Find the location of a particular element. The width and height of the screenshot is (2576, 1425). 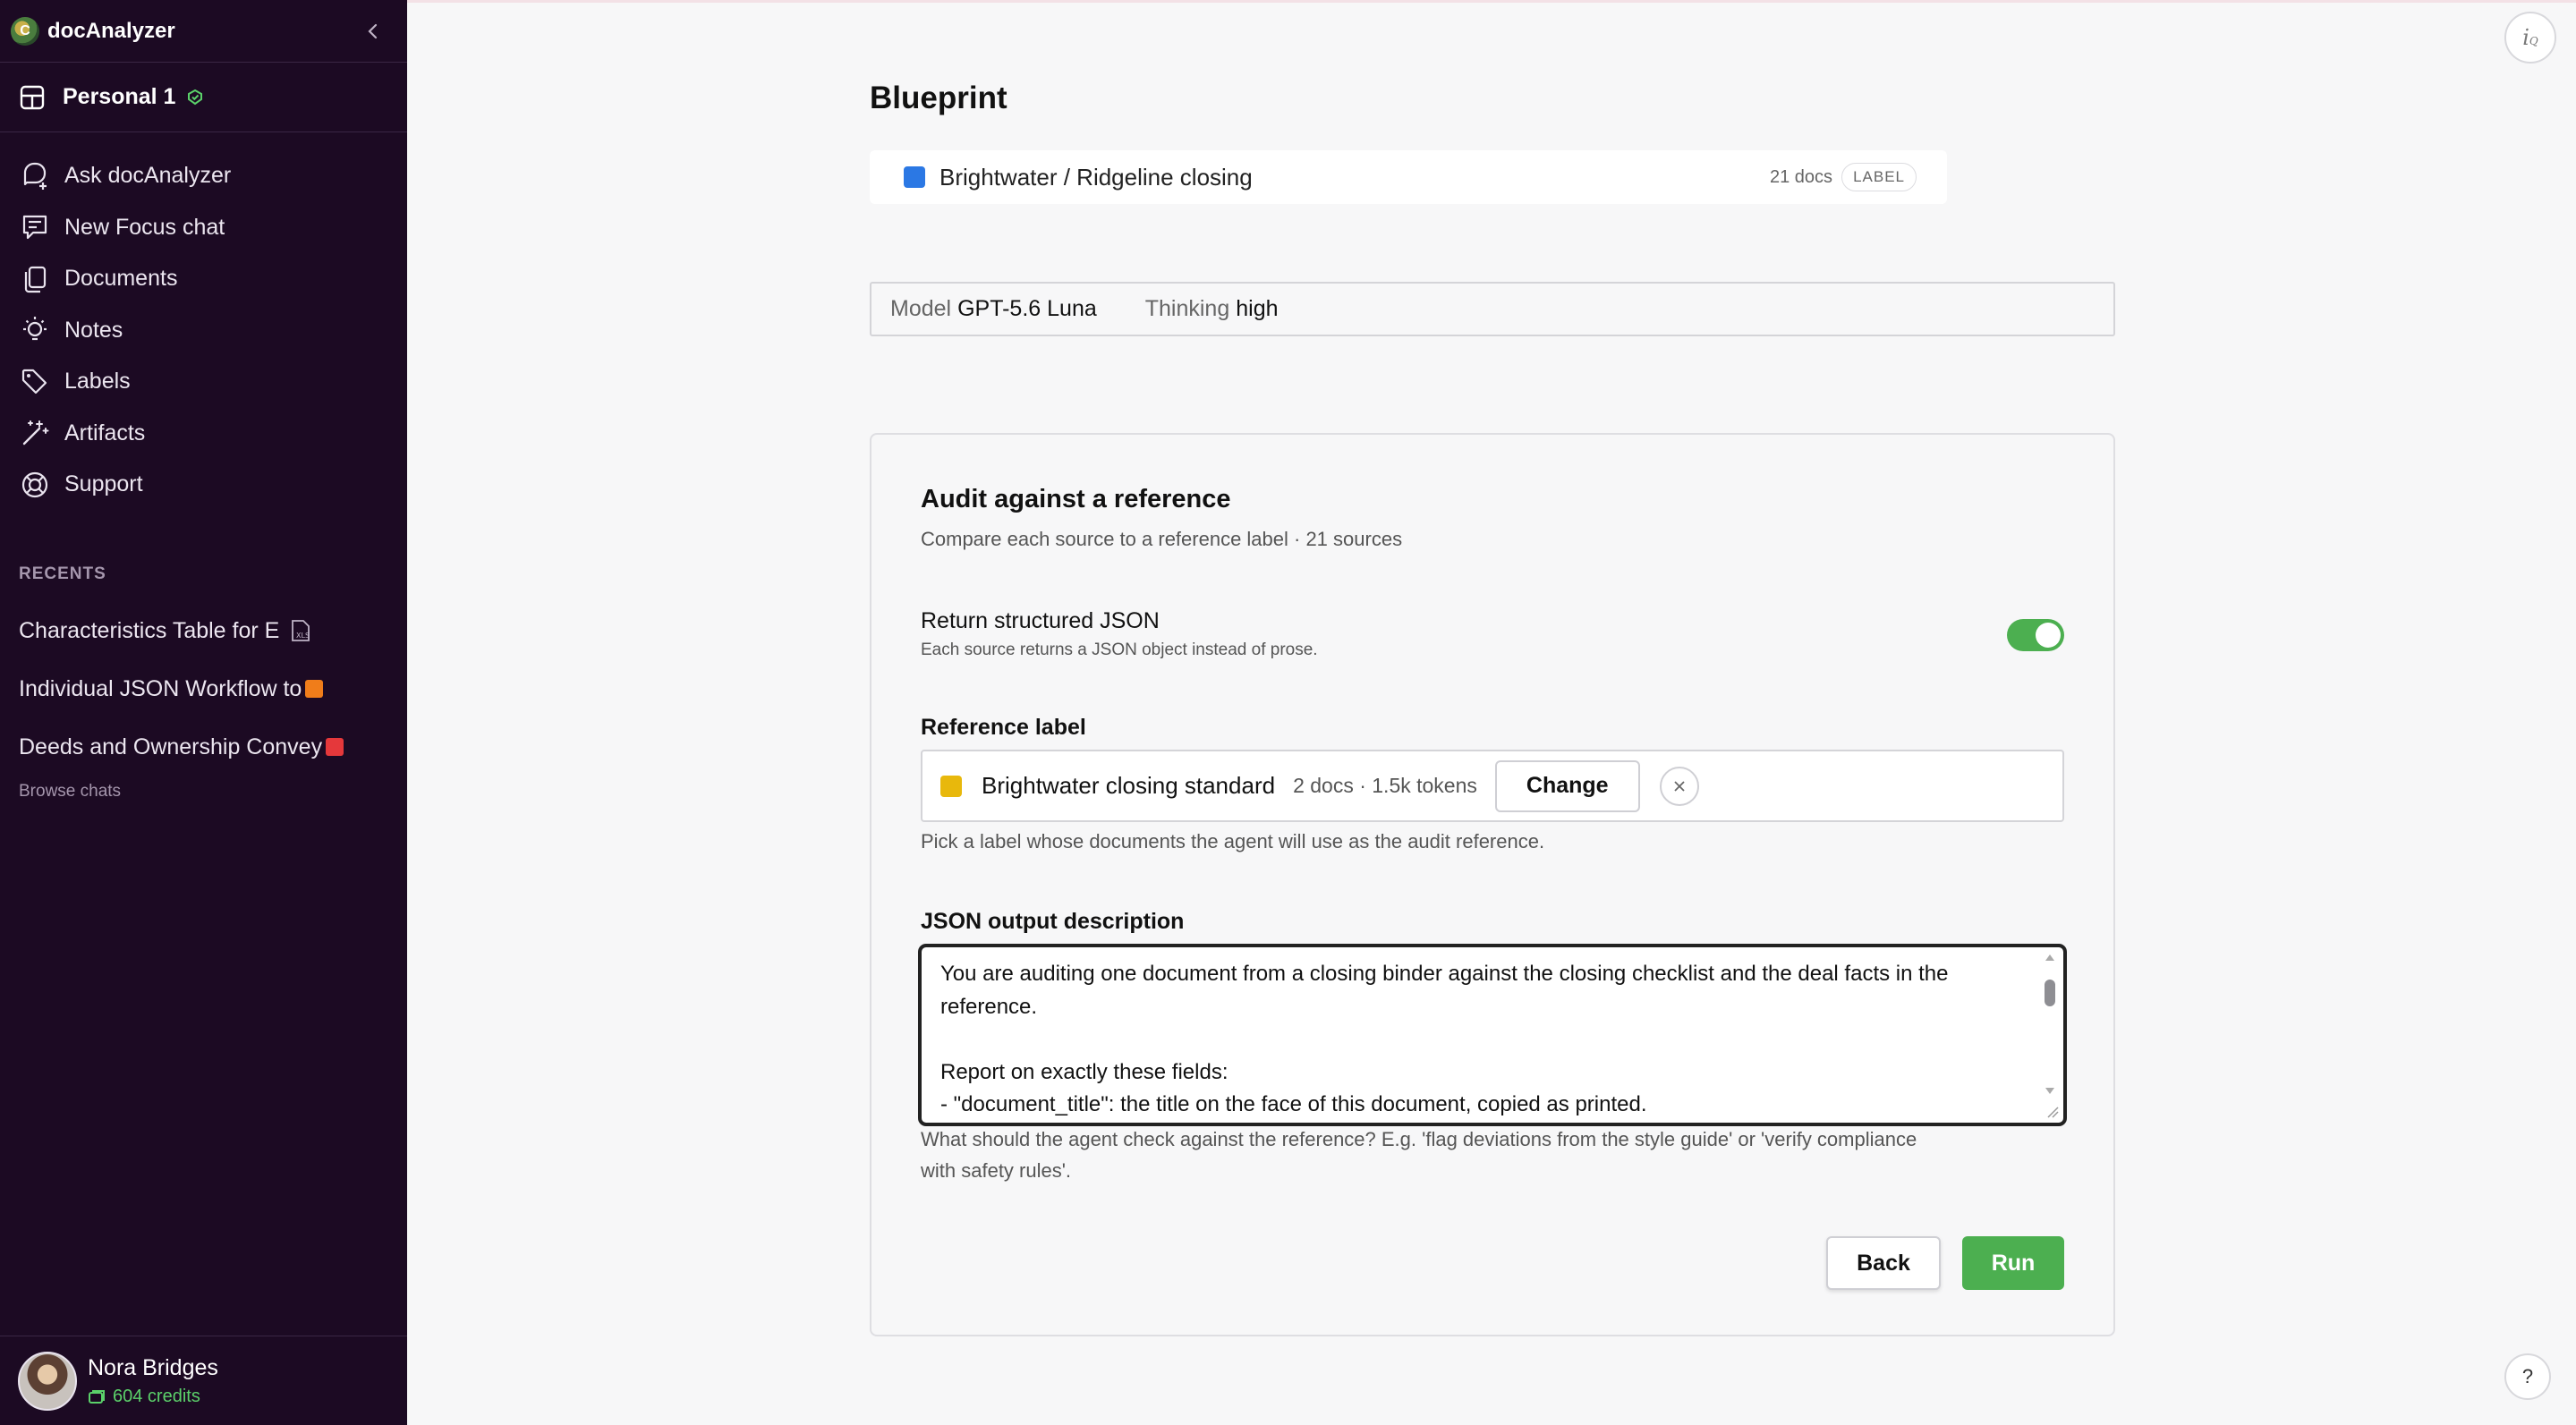

clear-reference-button is located at coordinates (1679, 786).